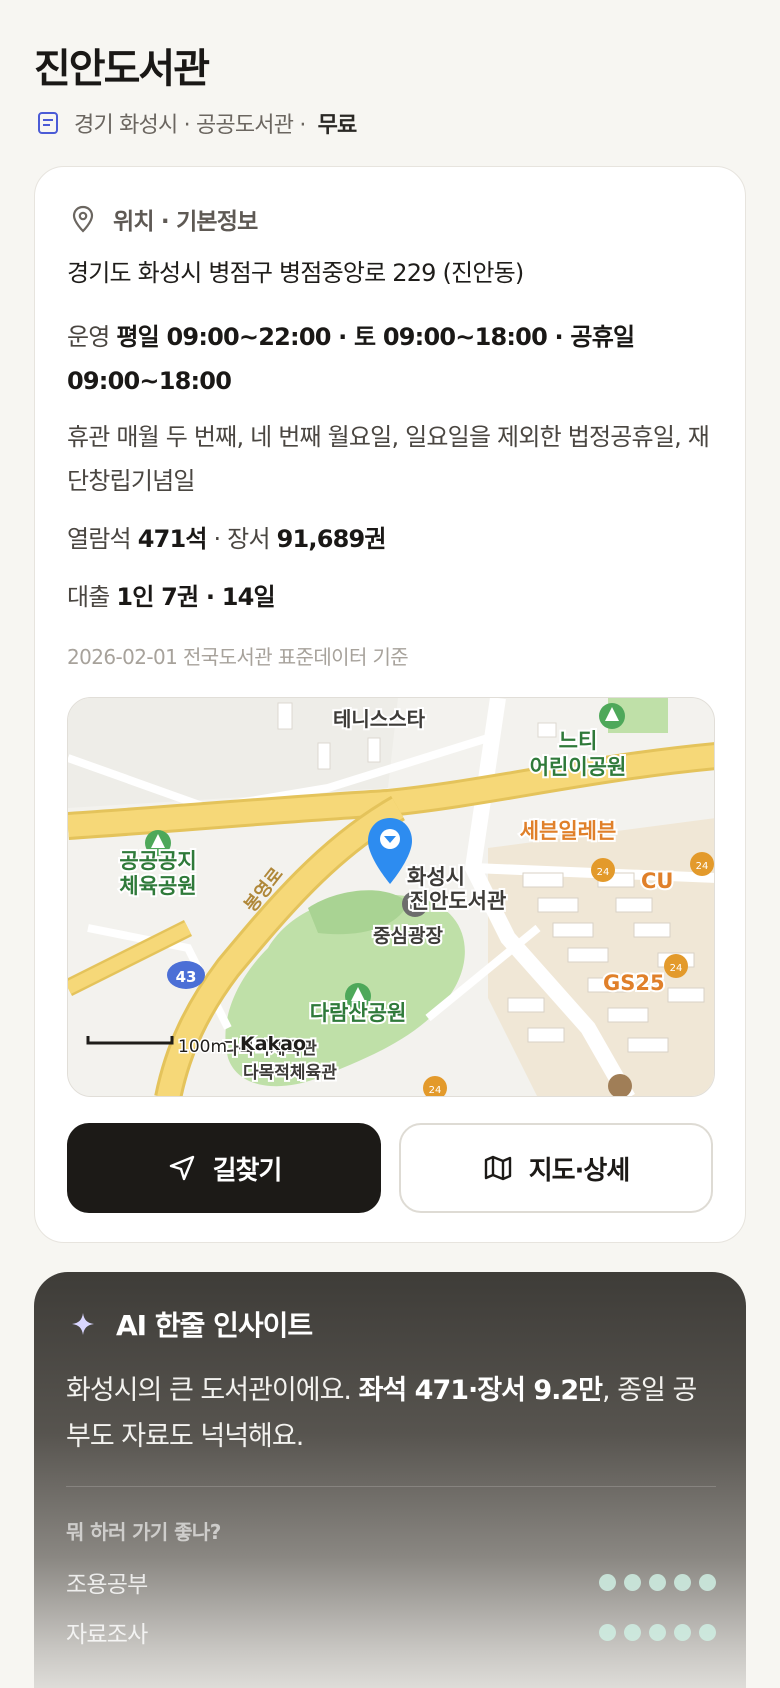 The width and height of the screenshot is (780, 1688). What do you see at coordinates (99, 539) in the screenshot?
I see `seats-label: 열람석` at bounding box center [99, 539].